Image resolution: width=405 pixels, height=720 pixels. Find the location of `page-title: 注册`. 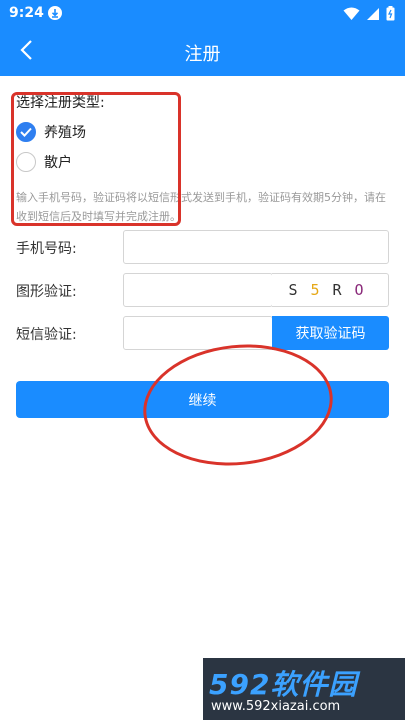

page-title: 注册 is located at coordinates (202, 54).